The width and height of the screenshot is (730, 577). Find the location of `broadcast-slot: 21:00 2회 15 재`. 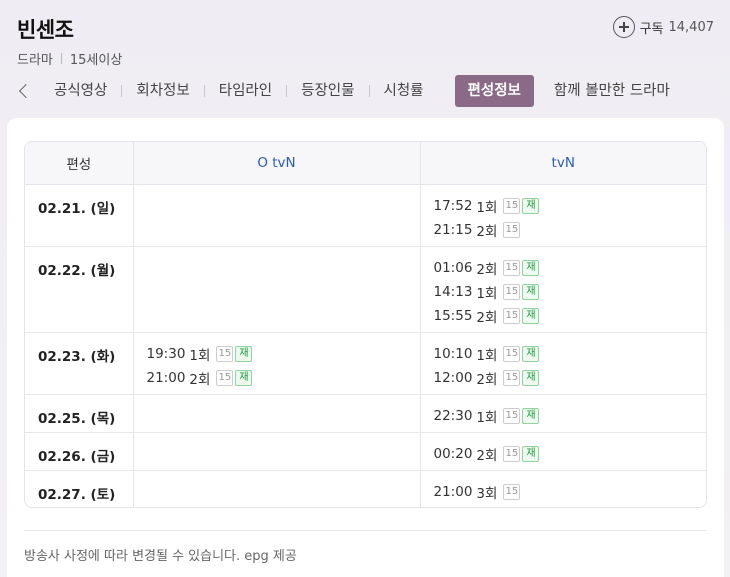

broadcast-slot: 21:00 2회 15 재 is located at coordinates (283, 378).